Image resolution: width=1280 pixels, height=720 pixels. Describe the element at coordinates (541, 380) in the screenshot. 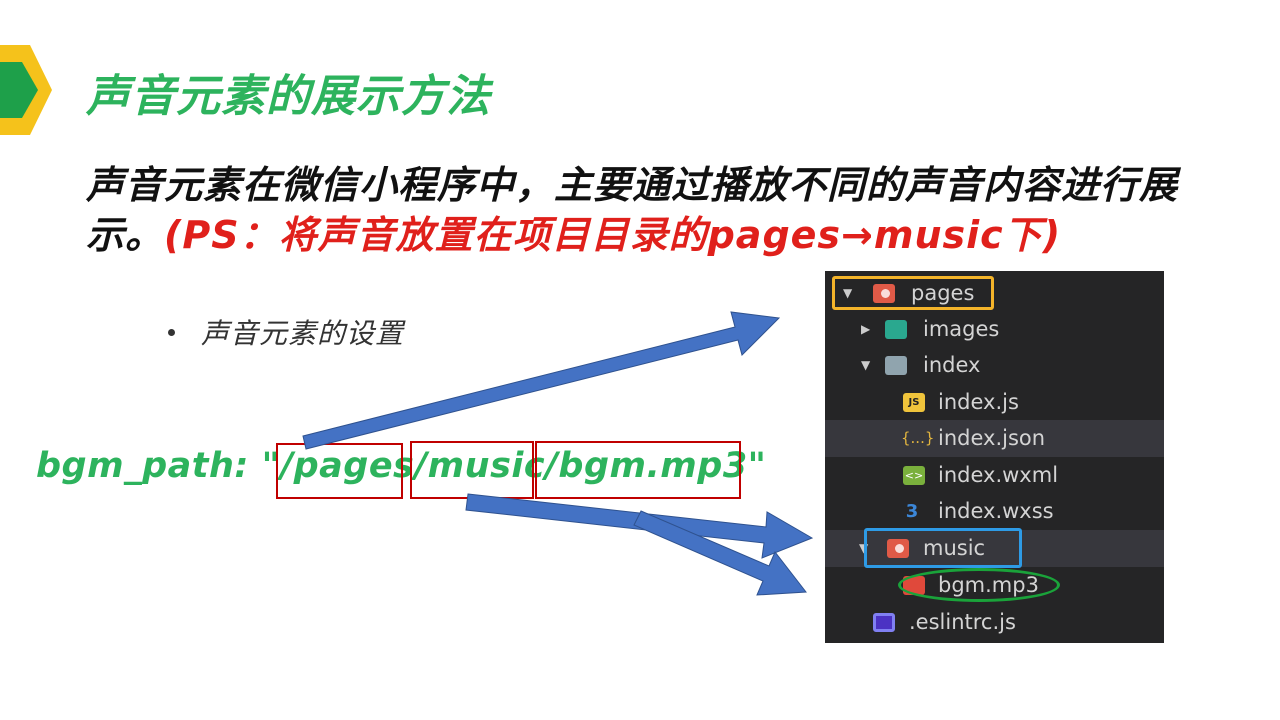

I see `arrow-to-pages` at that location.